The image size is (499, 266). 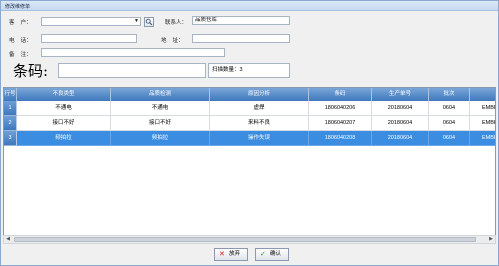 What do you see at coordinates (64, 108) in the screenshot?
I see `cell-defect-type: 不通电` at bounding box center [64, 108].